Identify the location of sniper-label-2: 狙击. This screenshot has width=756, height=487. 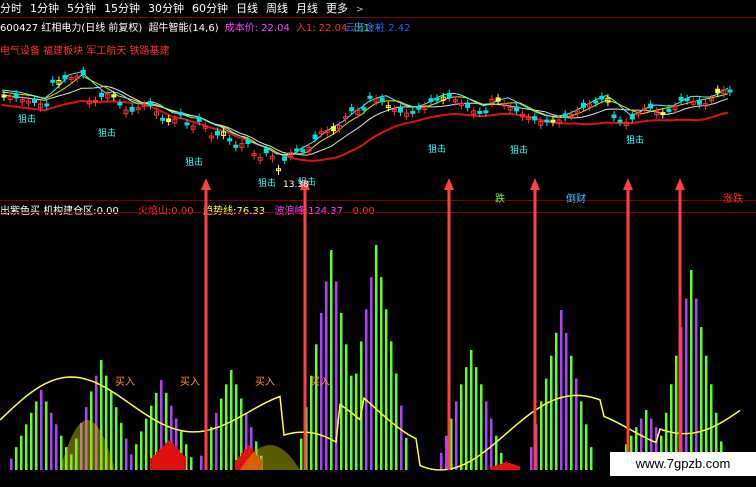
(194, 162).